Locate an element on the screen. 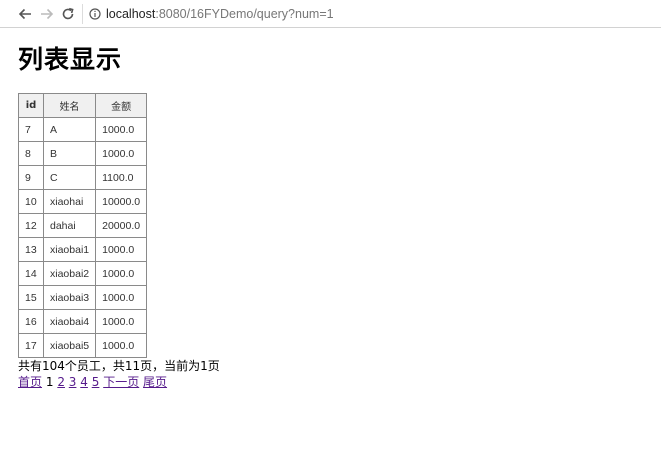 The image size is (661, 466). cell-id: 17 is located at coordinates (31, 345).